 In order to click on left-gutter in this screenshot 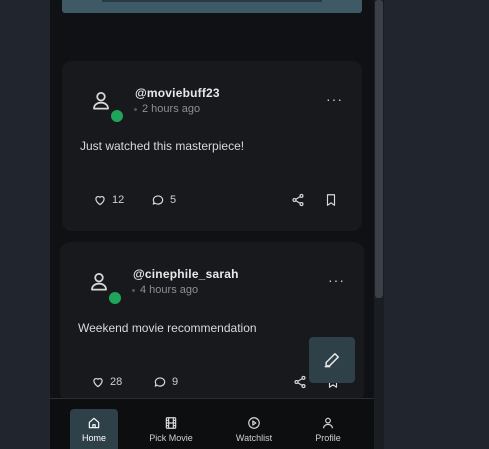, I will do `click(25, 224)`.